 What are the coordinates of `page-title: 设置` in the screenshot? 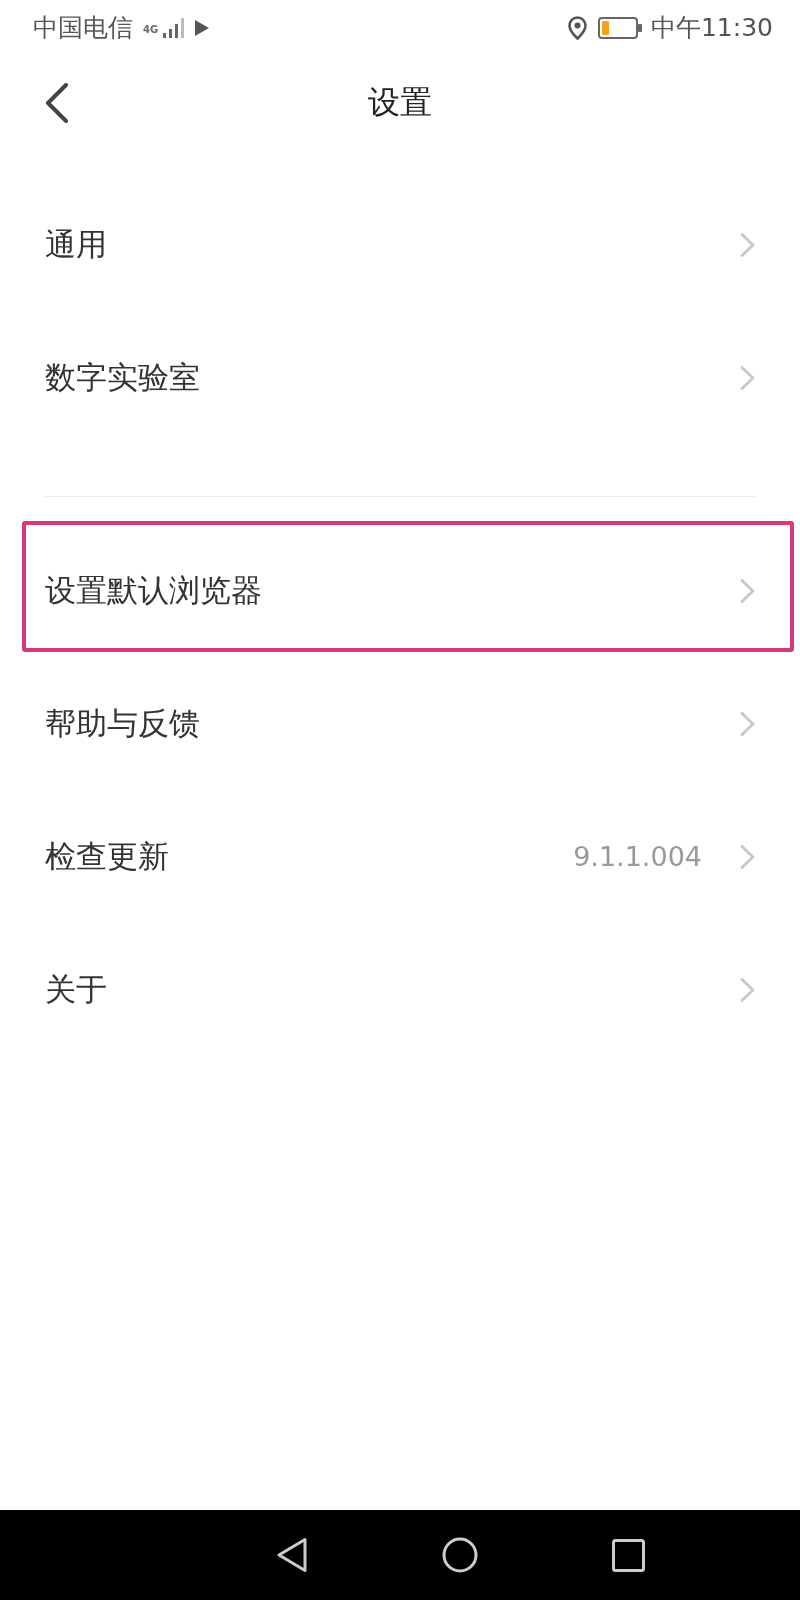 It's located at (400, 102).